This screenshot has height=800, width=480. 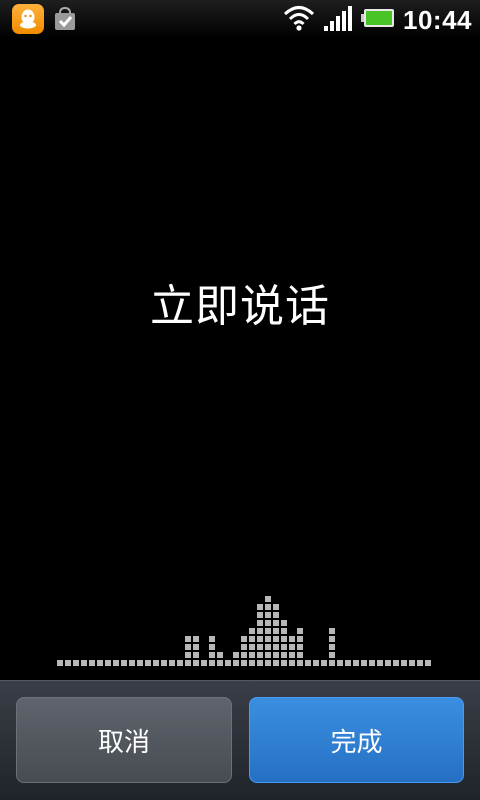 I want to click on qq-notification-icon, so click(x=28, y=19).